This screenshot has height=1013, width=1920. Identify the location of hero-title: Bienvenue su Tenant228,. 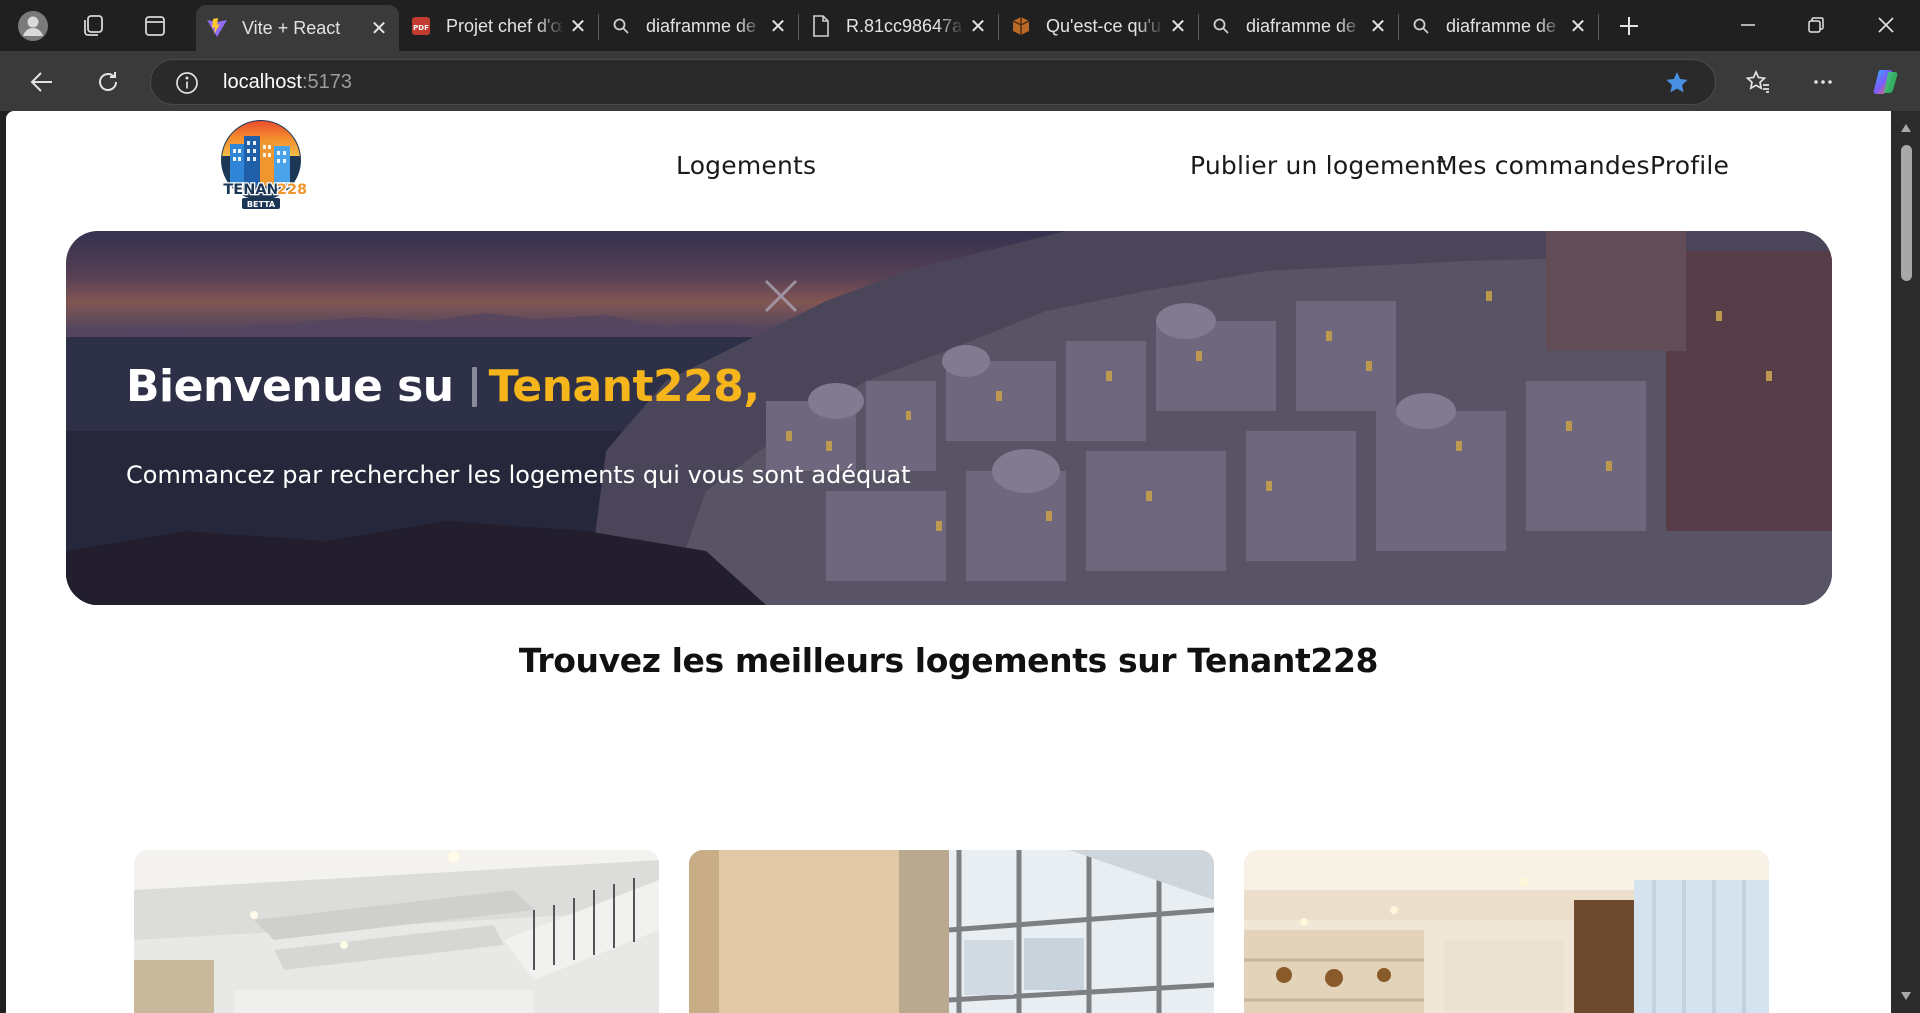
(443, 386).